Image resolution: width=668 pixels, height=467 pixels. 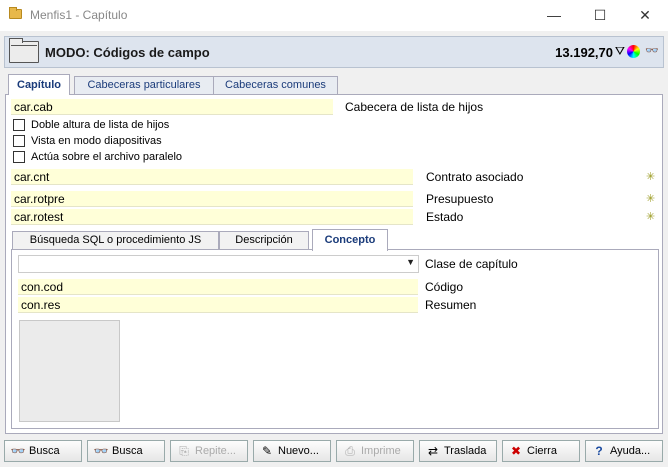 What do you see at coordinates (645, 15) in the screenshot?
I see `close-window-button: ✕` at bounding box center [645, 15].